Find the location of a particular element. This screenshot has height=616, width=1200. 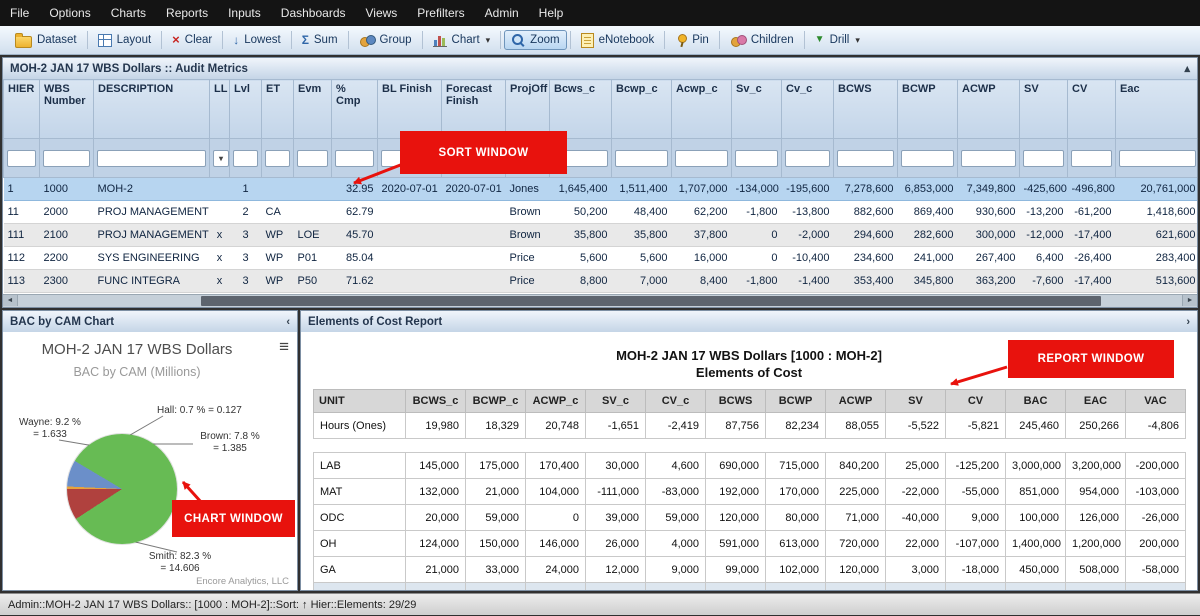

report-panel-header: Elements of Cost Report › is located at coordinates (749, 322).